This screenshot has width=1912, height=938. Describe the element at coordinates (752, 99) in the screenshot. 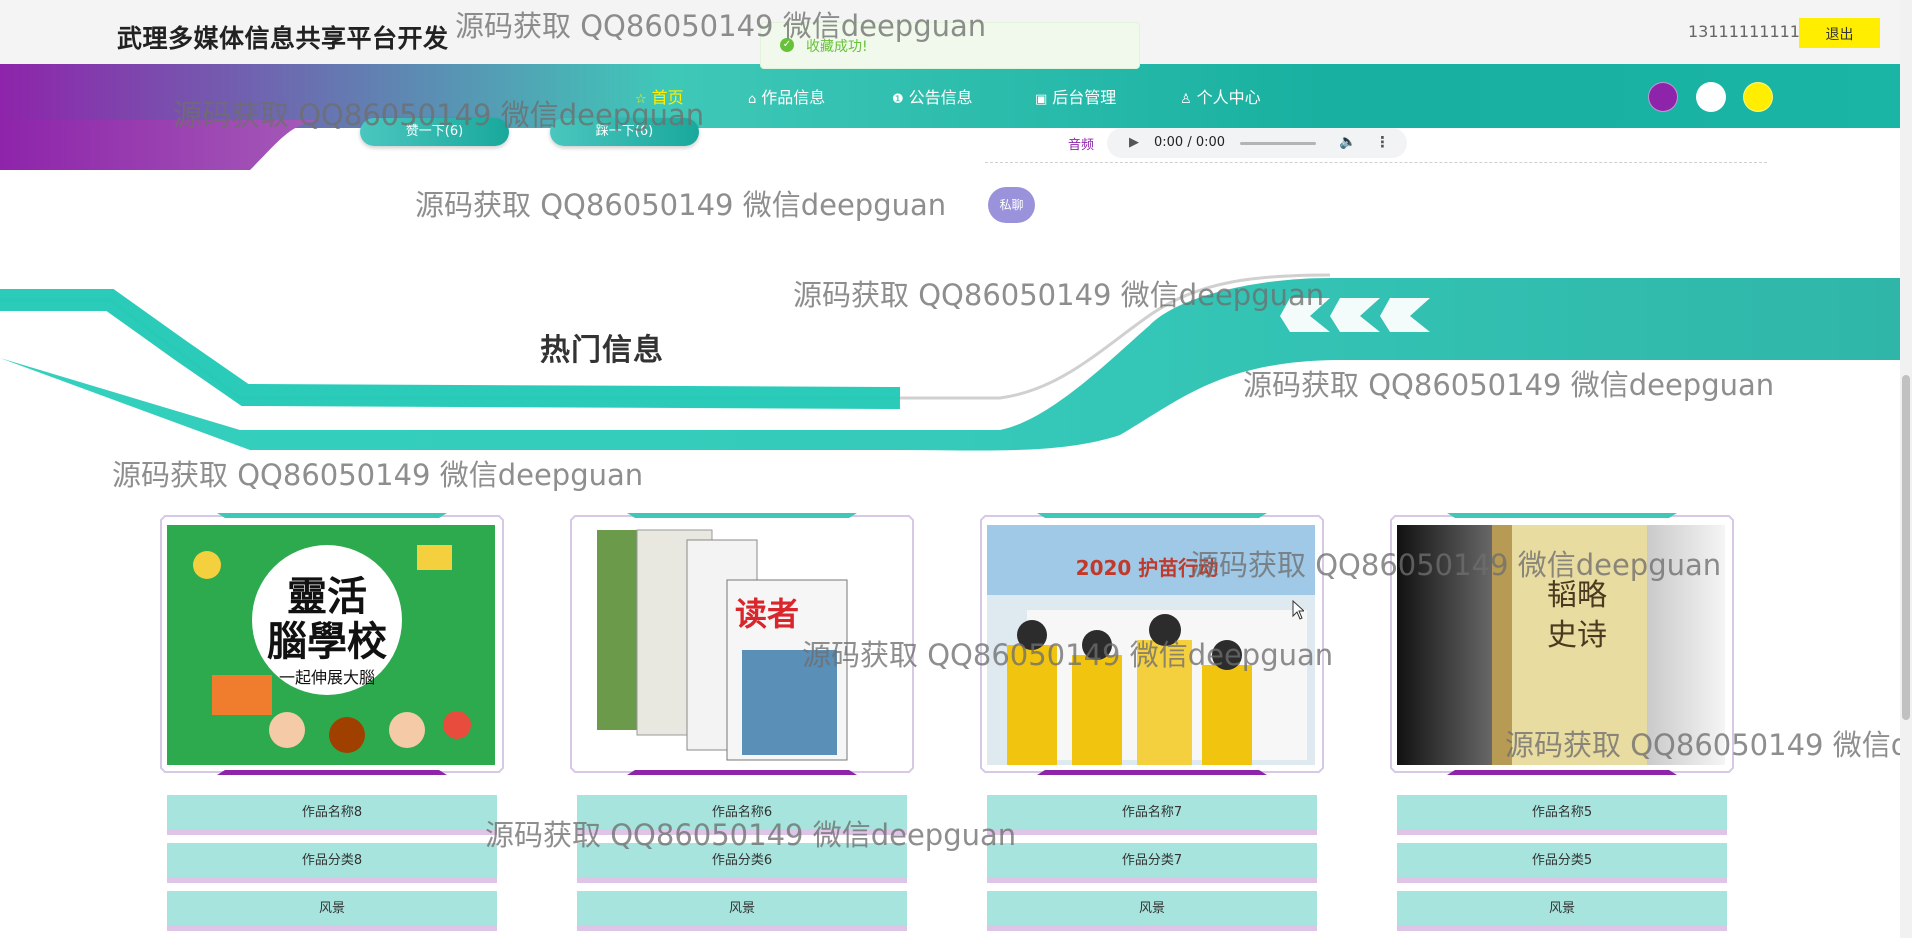

I see `home-icon: ⌂` at that location.